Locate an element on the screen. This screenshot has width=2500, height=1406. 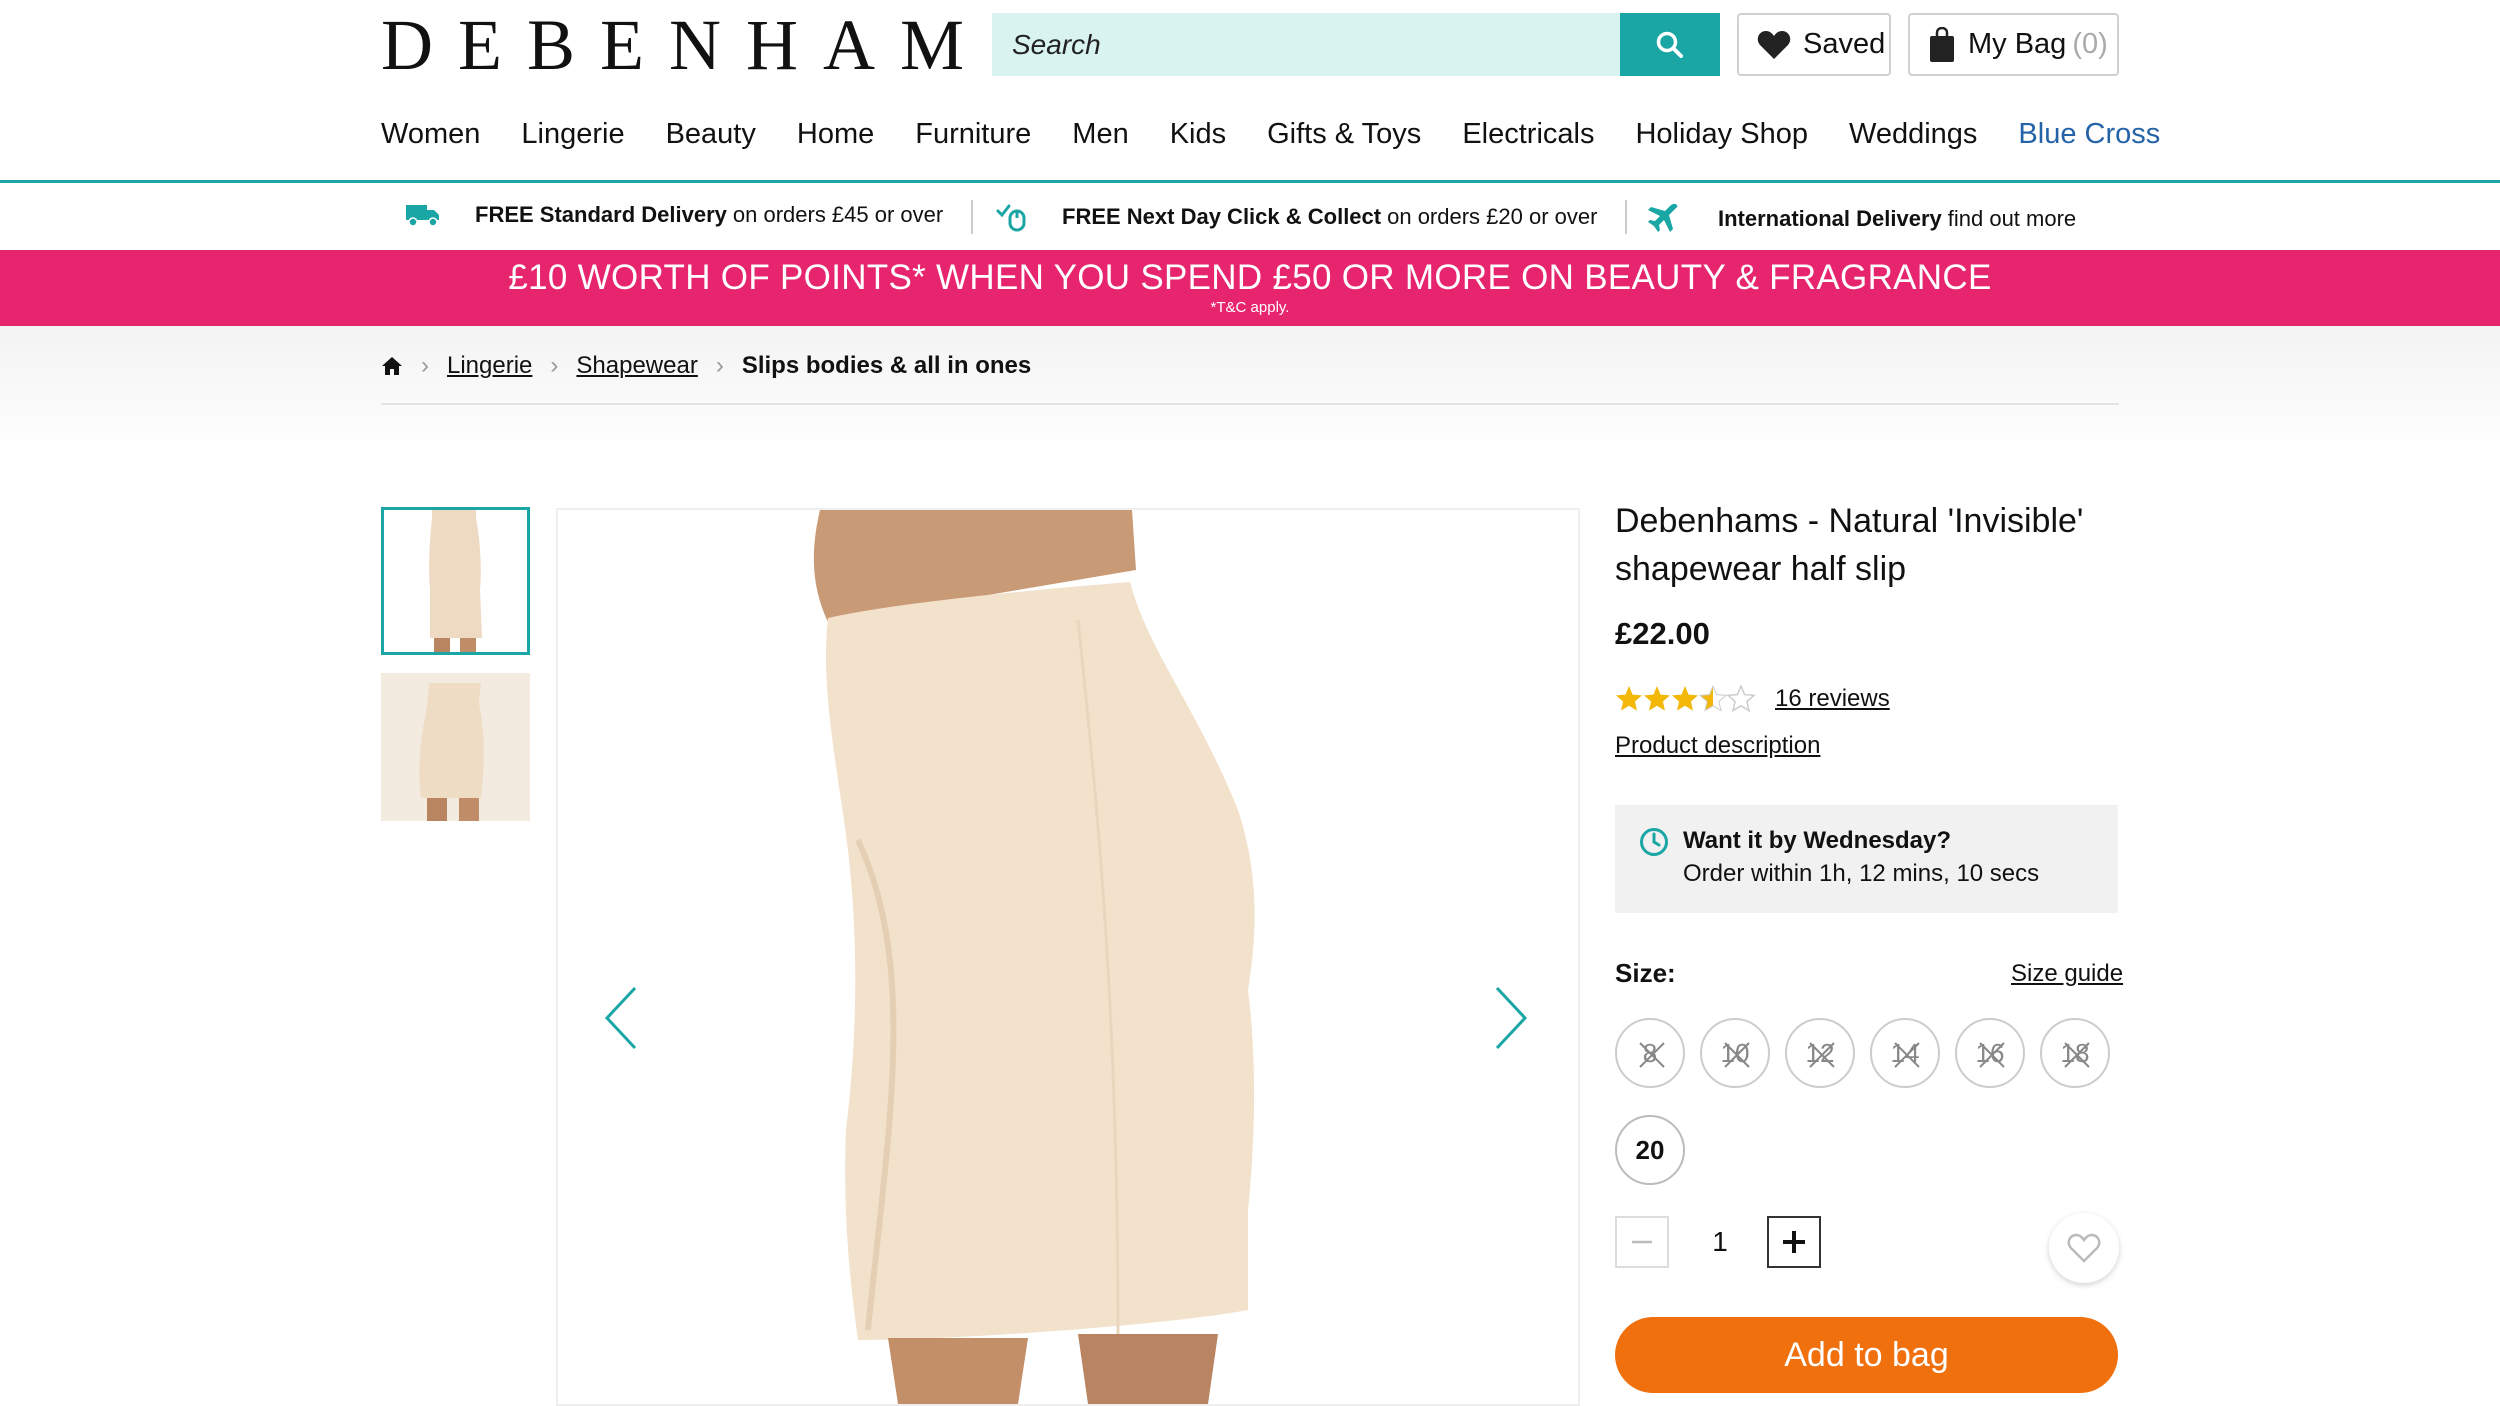
chevron-left-icon is located at coordinates (620, 1018).